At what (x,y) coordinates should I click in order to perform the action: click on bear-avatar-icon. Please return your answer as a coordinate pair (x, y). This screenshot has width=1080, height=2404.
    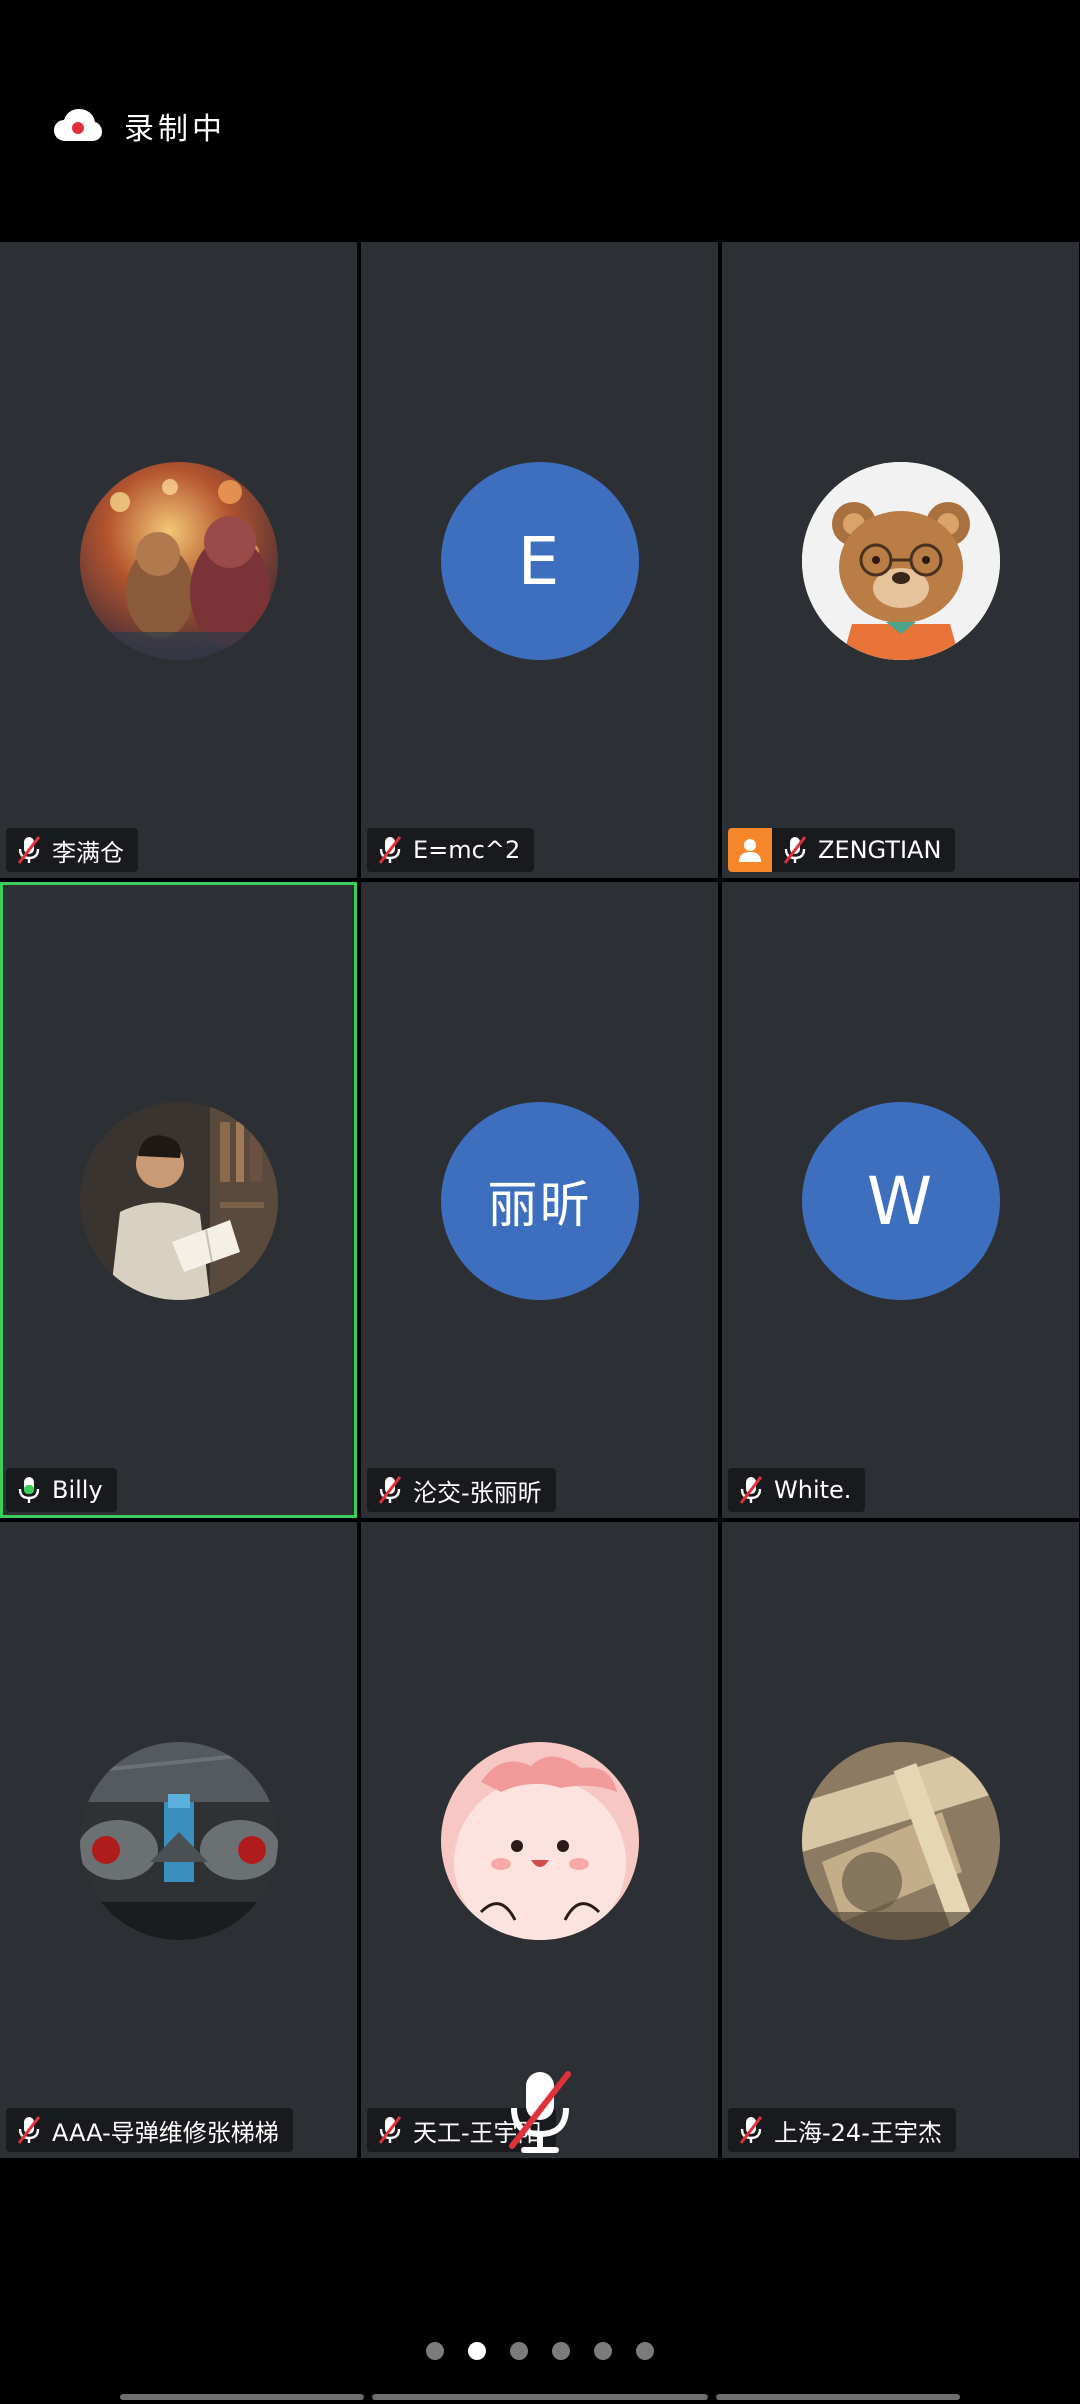
    Looking at the image, I should click on (900, 561).